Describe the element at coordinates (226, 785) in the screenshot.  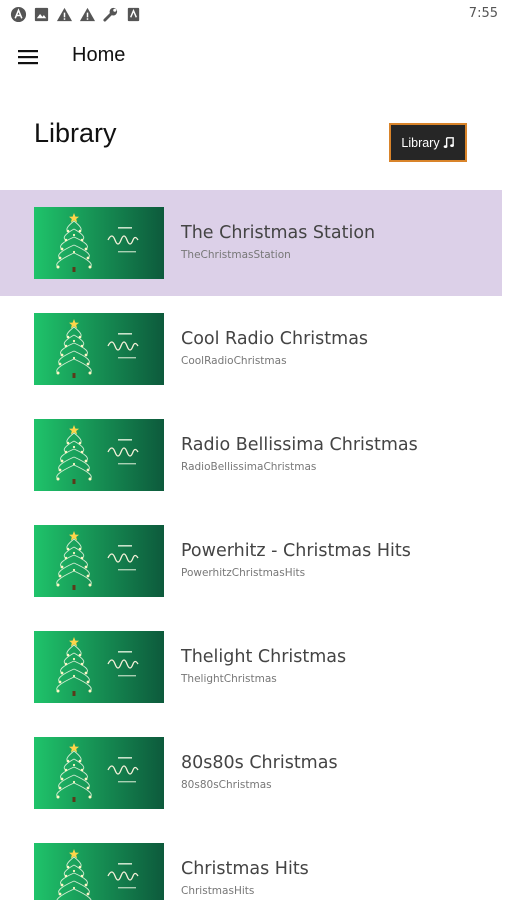
I see `station-id: 80s80sChristmas` at that location.